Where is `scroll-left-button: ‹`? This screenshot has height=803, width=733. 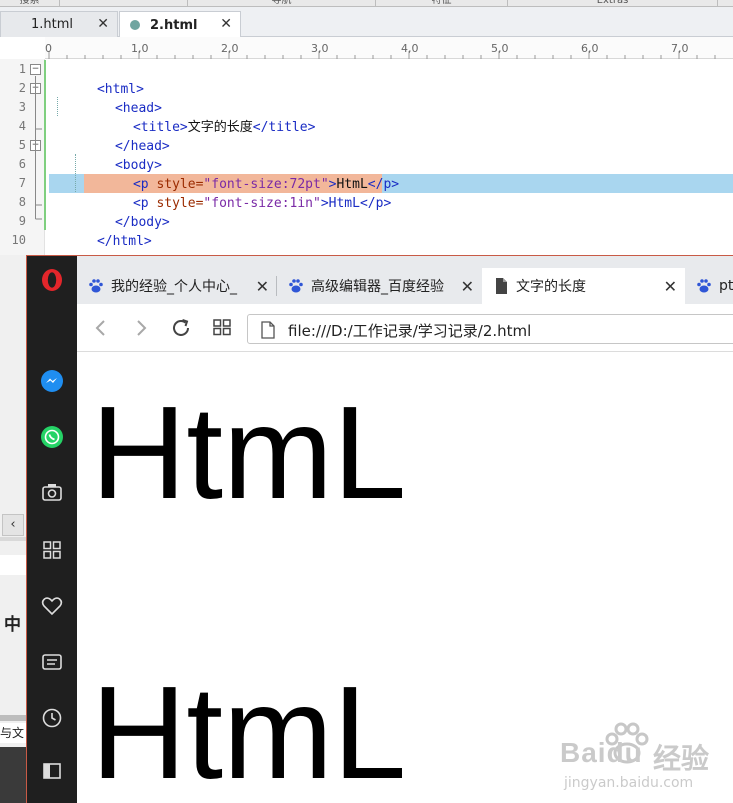
scroll-left-button: ‹ is located at coordinates (13, 525).